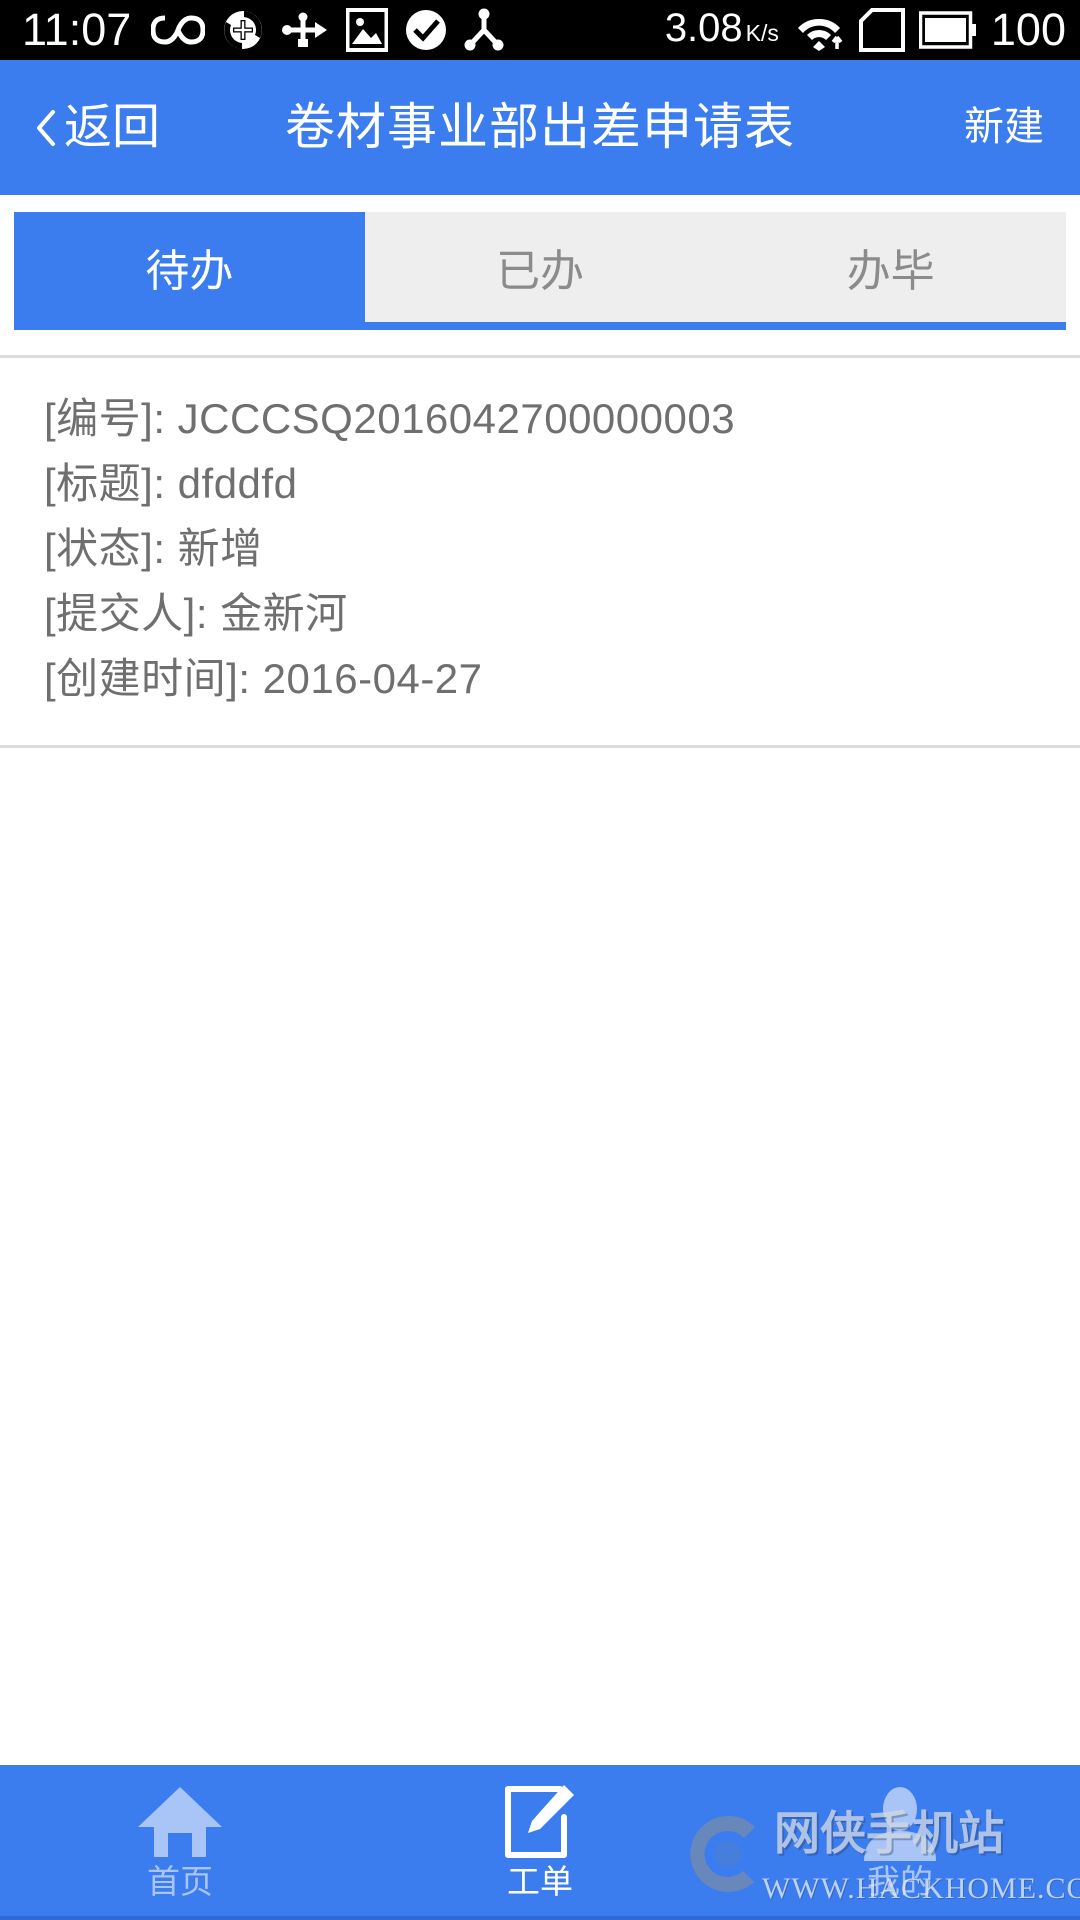 The image size is (1080, 1920). Describe the element at coordinates (881, 30) in the screenshot. I see `sim-card-icon` at that location.